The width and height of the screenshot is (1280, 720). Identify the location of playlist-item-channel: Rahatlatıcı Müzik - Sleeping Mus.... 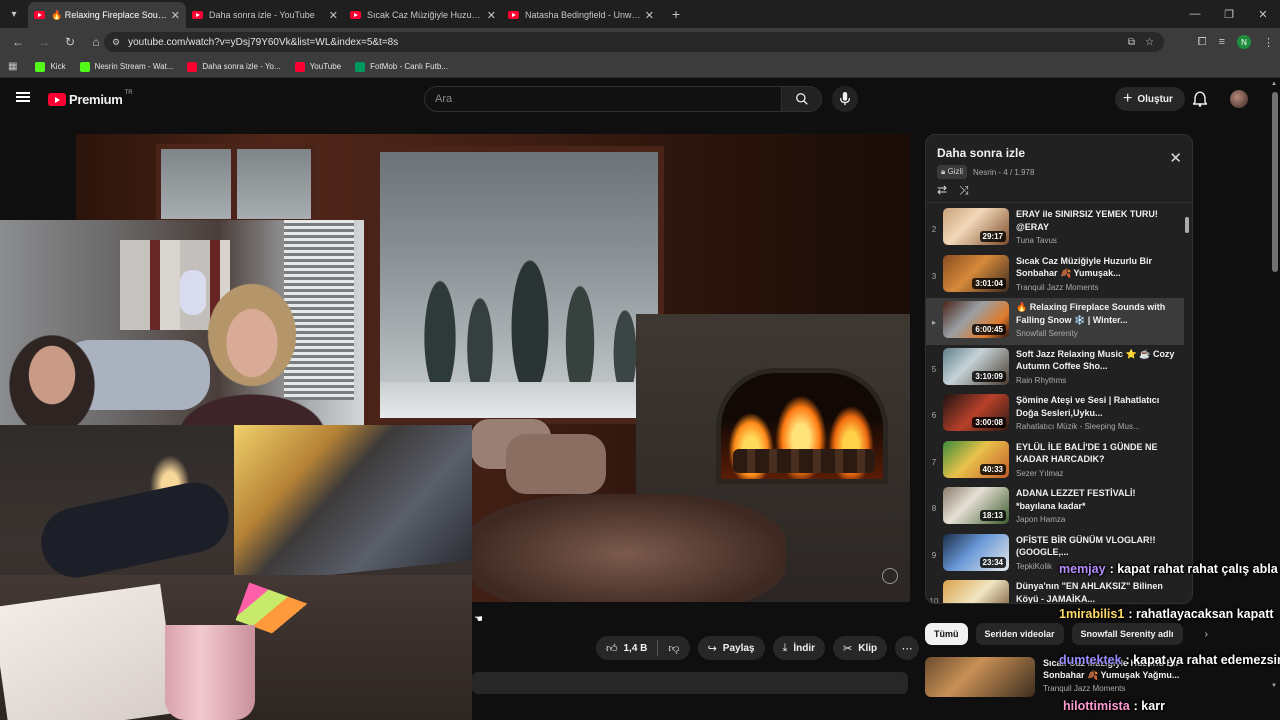
(1096, 426).